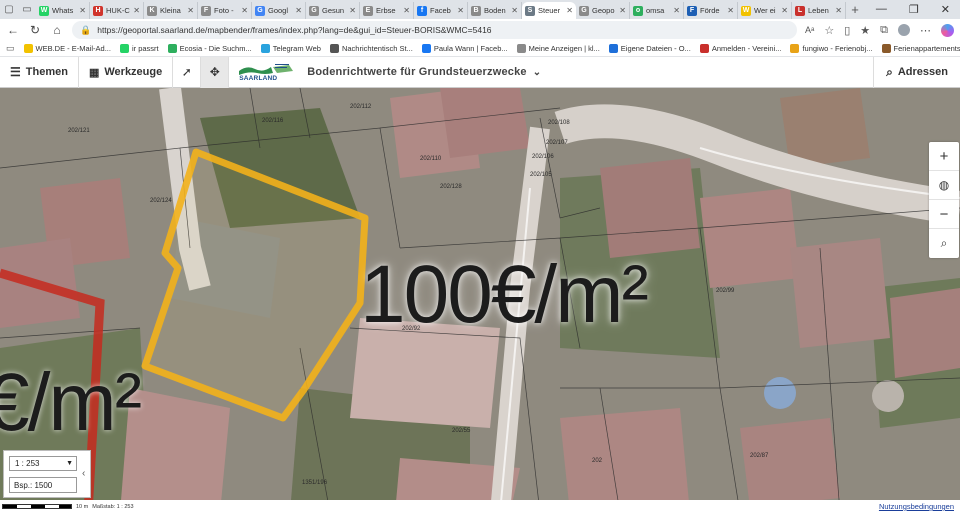 Image resolution: width=960 pixels, height=513 pixels. What do you see at coordinates (800, 10) in the screenshot?
I see `tab-favicon-icon: L` at bounding box center [800, 10].